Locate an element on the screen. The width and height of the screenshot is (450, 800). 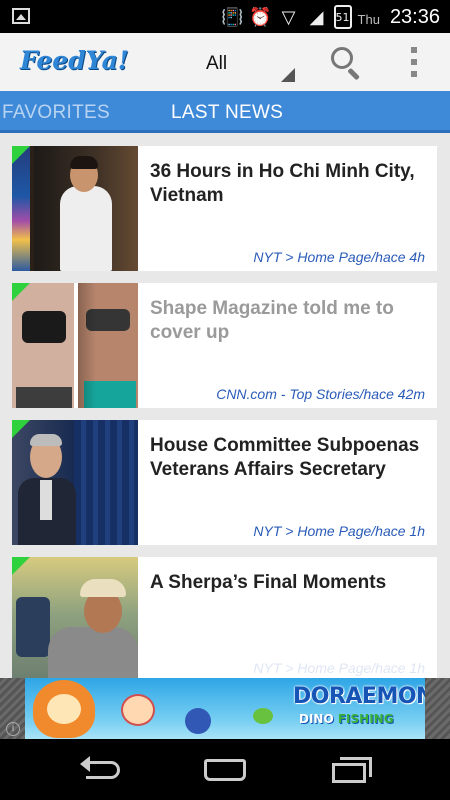
category-filter-value: All is located at coordinates (217, 63).